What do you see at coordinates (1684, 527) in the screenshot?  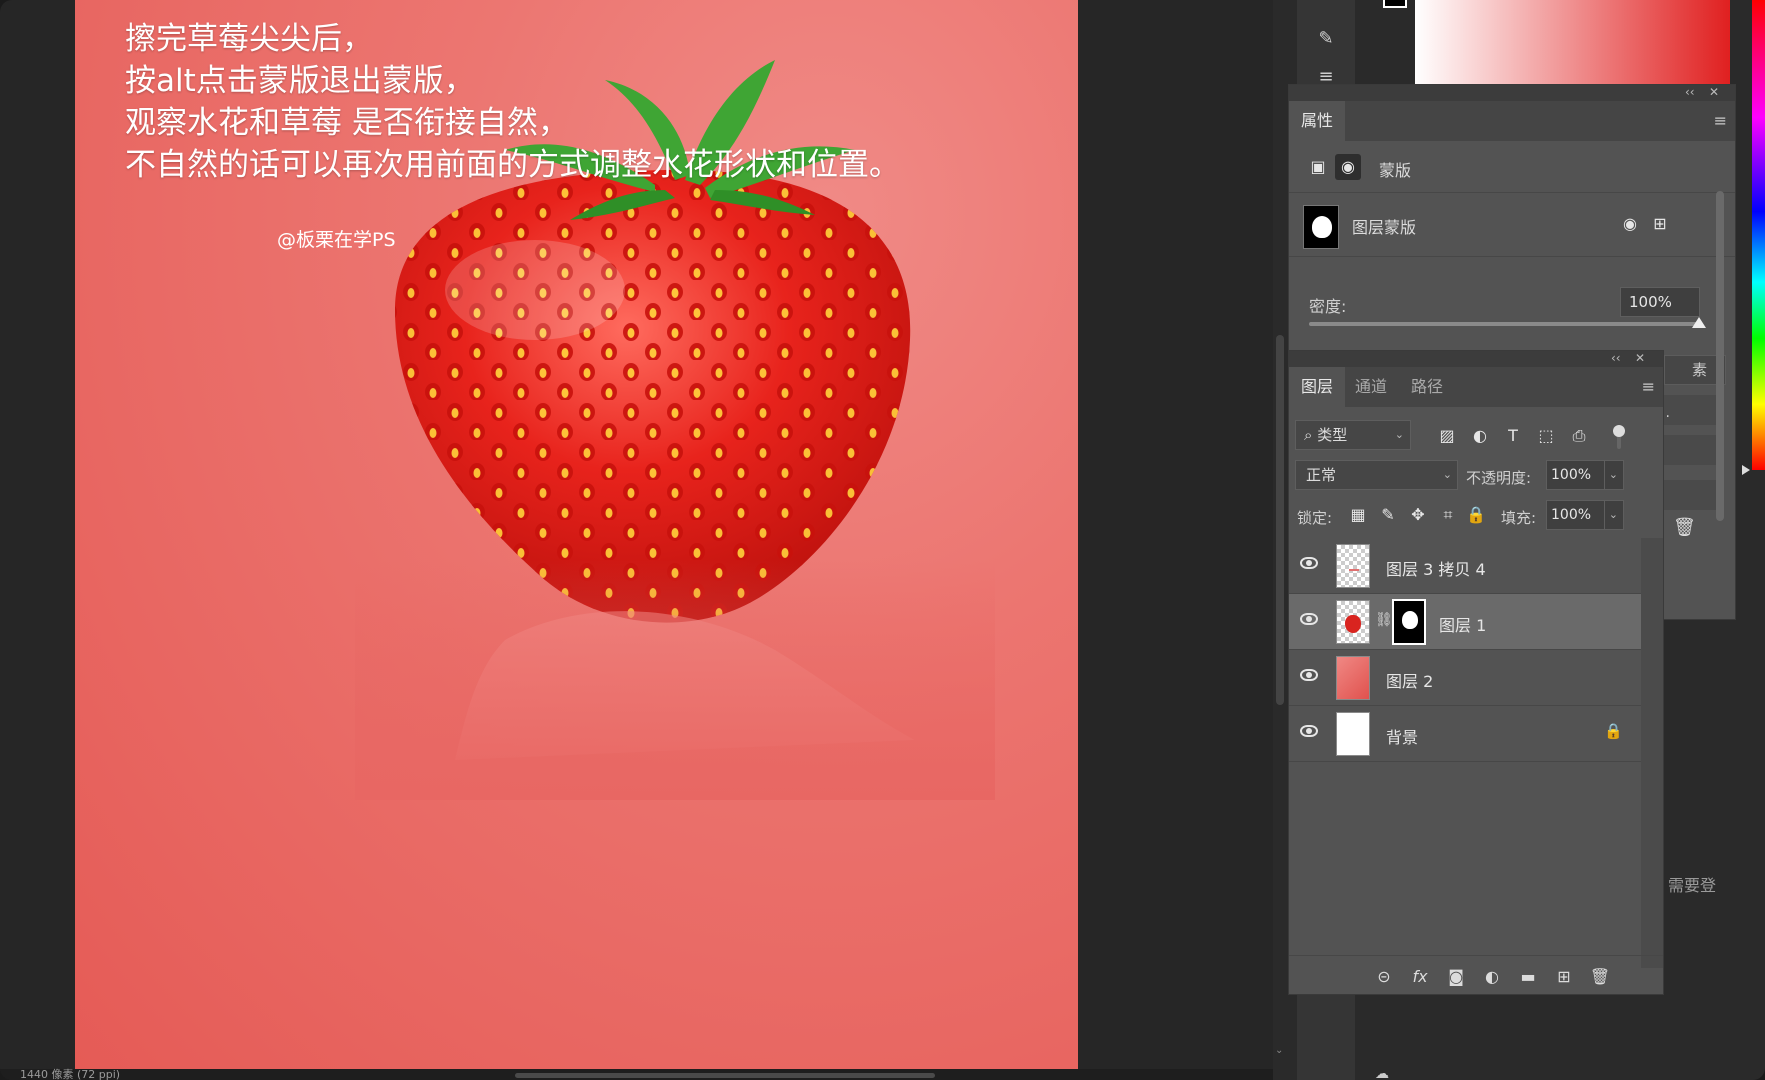 I see `delete-mask-icon: 🗑` at bounding box center [1684, 527].